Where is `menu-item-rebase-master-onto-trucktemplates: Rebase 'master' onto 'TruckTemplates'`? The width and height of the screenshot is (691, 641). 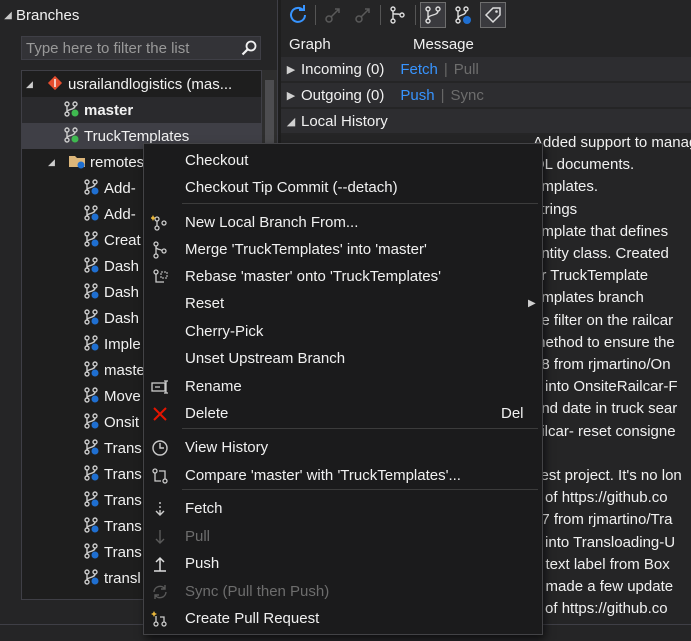 menu-item-rebase-master-onto-trucktemplates: Rebase 'master' onto 'TruckTemplates' is located at coordinates (343, 276).